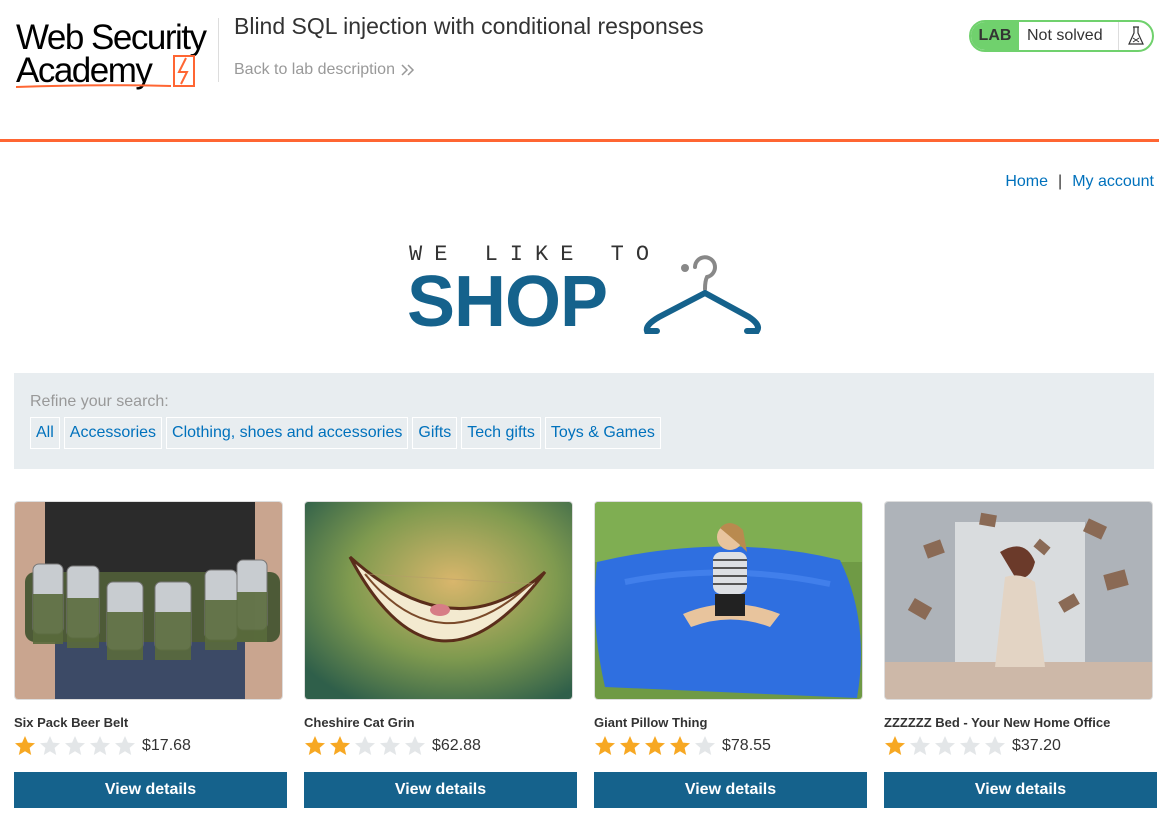 The width and height of the screenshot is (1159, 819). What do you see at coordinates (456, 745) in the screenshot?
I see `product-price: $62.88` at bounding box center [456, 745].